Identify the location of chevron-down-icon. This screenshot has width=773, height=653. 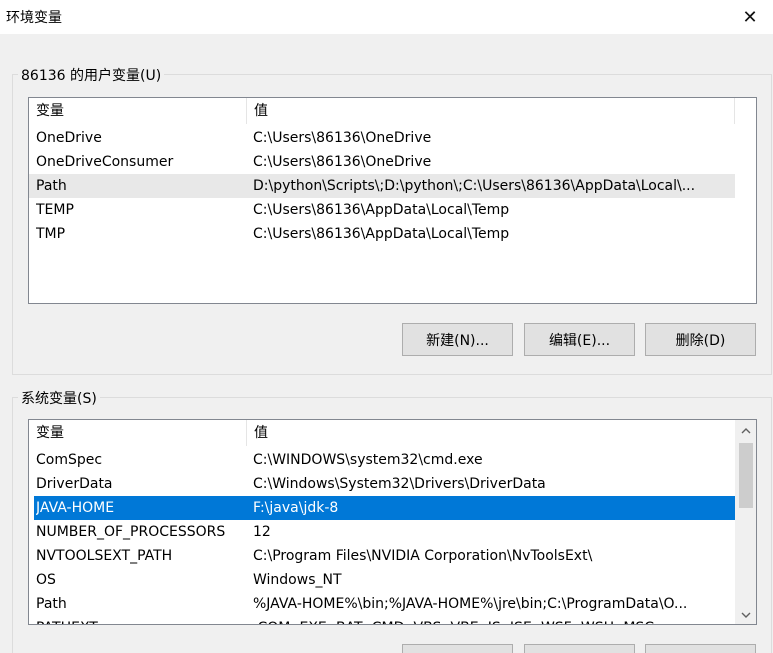
(745, 615).